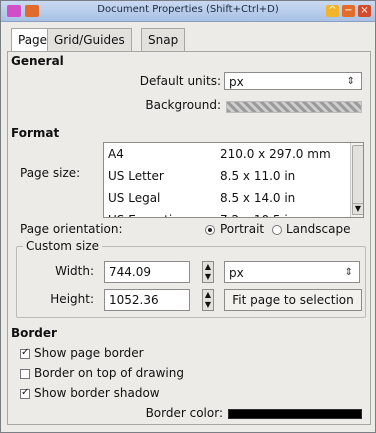 This screenshot has width=376, height=433. Describe the element at coordinates (236, 82) in the screenshot. I see `default-units-value: px` at that location.